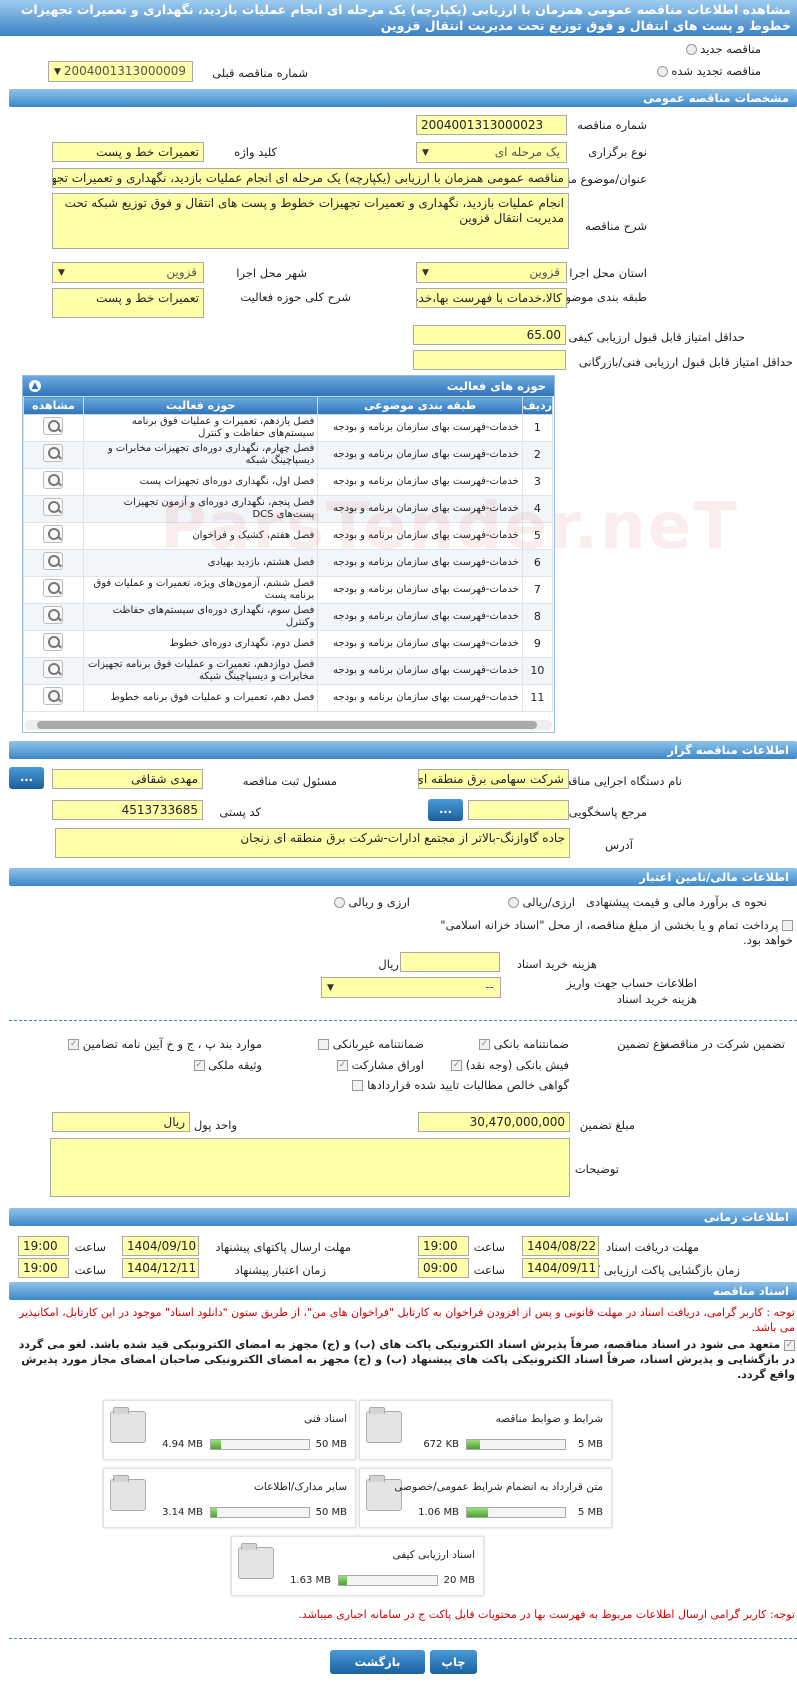  I want to click on scrollbar-thumb, so click(287, 725).